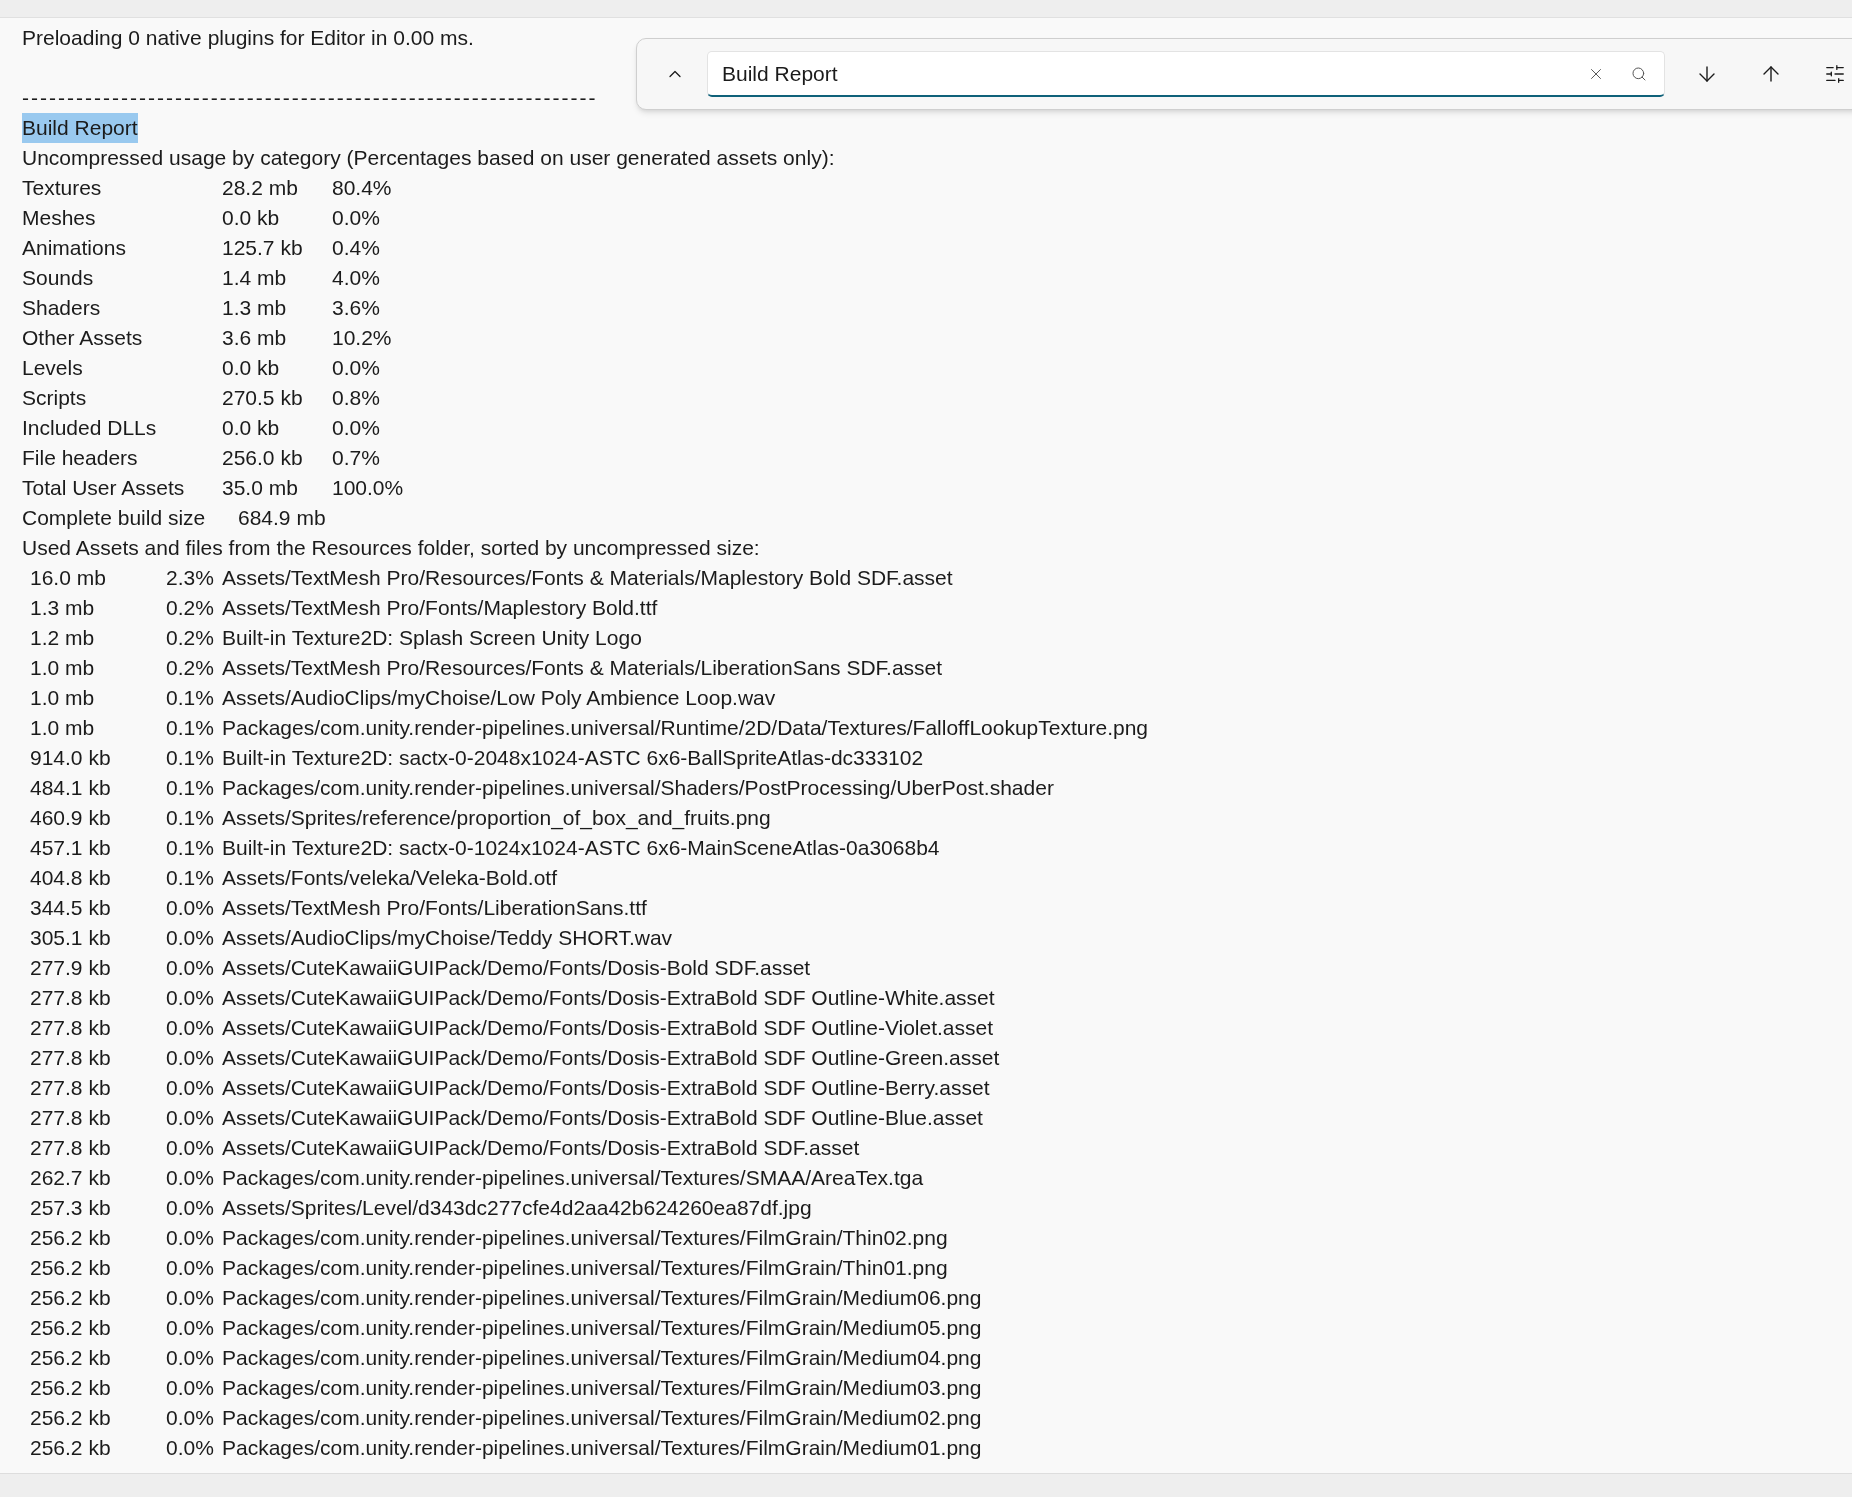 Image resolution: width=1852 pixels, height=1497 pixels. Describe the element at coordinates (263, 458) in the screenshot. I see `category-size: 256.0 kb` at that location.